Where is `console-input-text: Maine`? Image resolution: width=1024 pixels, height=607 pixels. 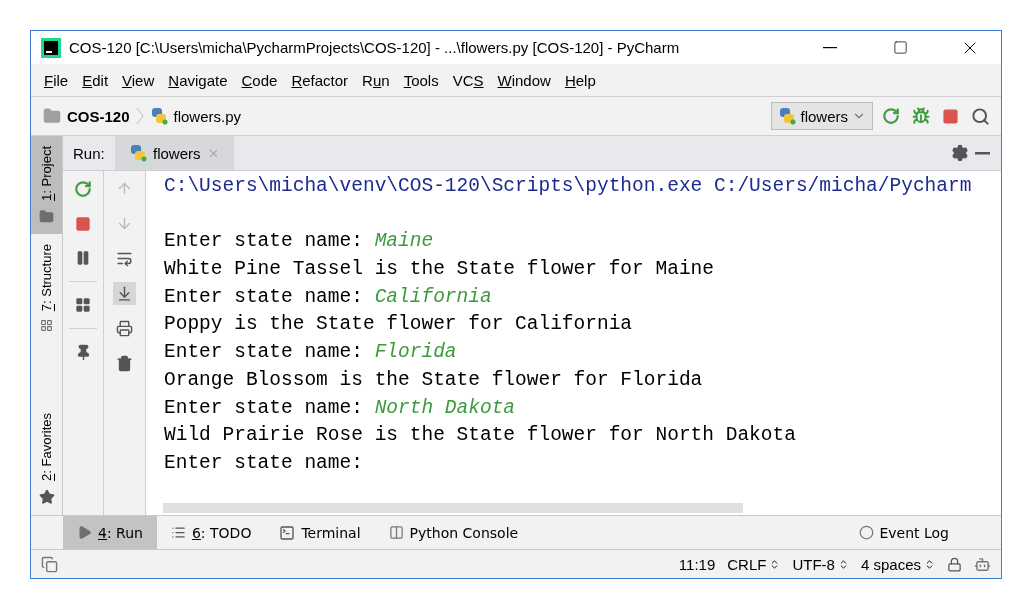
console-input-text: Maine is located at coordinates (404, 241).